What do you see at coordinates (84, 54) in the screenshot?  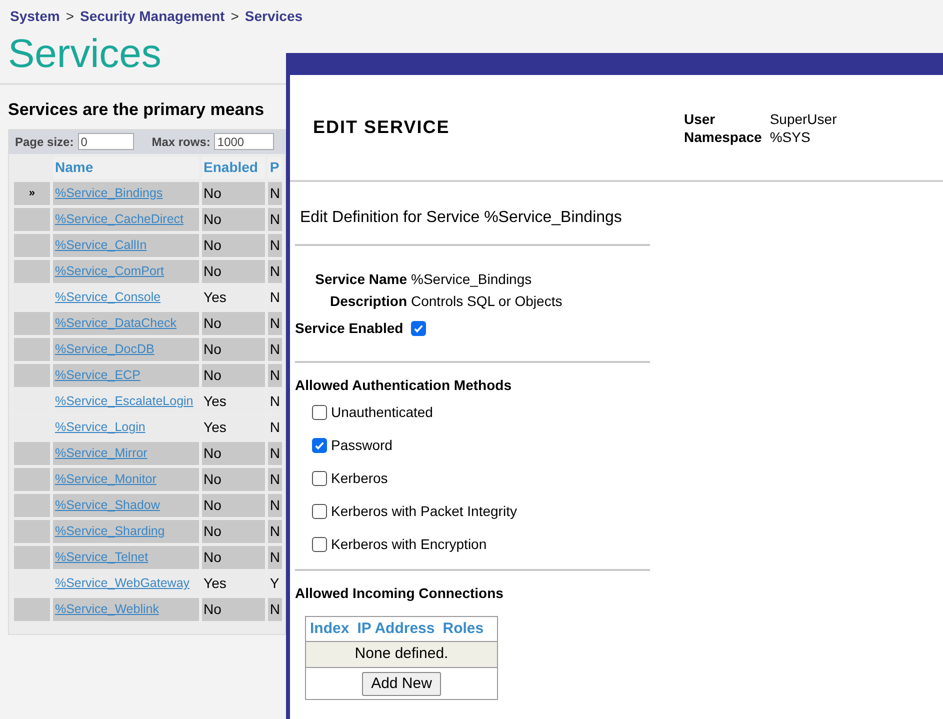 I see `page-title: Services` at bounding box center [84, 54].